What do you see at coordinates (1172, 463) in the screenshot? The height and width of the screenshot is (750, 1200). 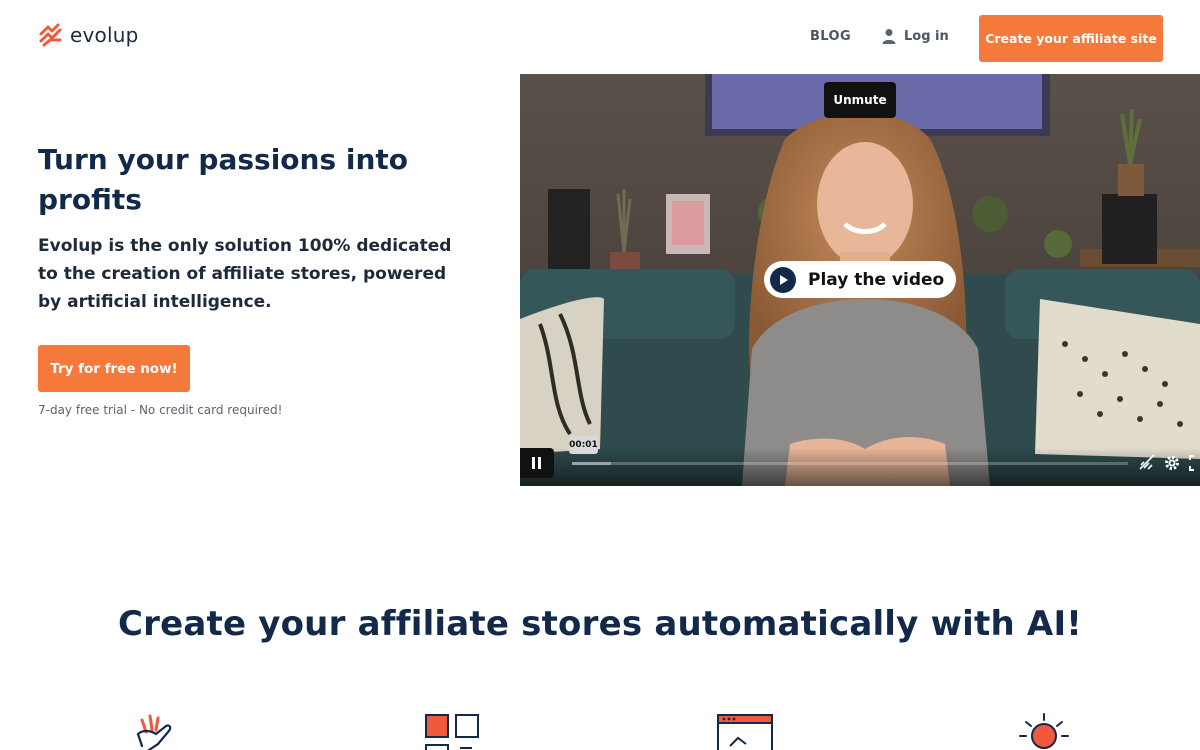 I see `settings-gear-icon` at bounding box center [1172, 463].